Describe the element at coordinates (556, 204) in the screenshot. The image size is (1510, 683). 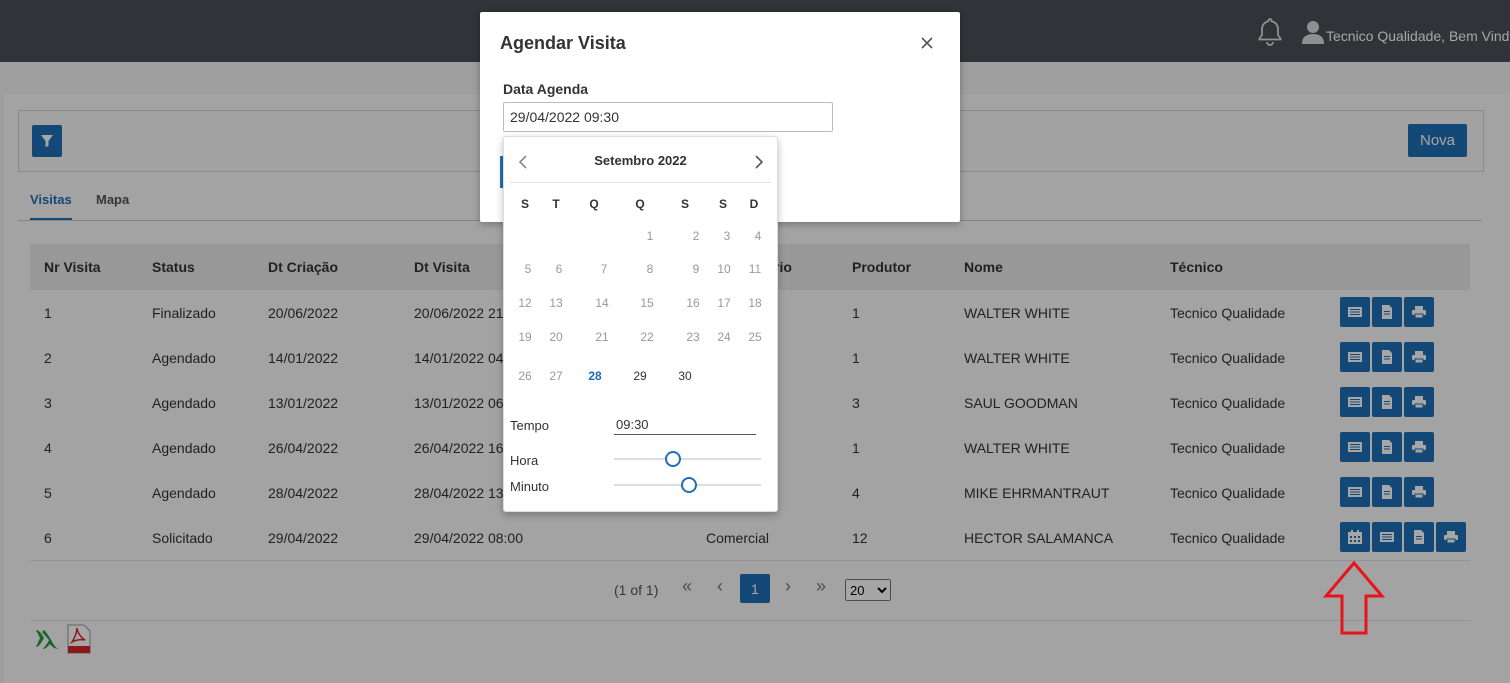
I see `weekday-label: T` at that location.